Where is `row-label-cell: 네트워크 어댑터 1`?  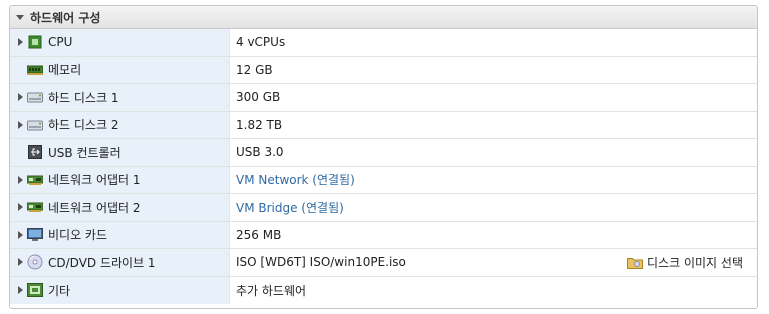
row-label-cell: 네트워크 어댑터 1 is located at coordinates (120, 179).